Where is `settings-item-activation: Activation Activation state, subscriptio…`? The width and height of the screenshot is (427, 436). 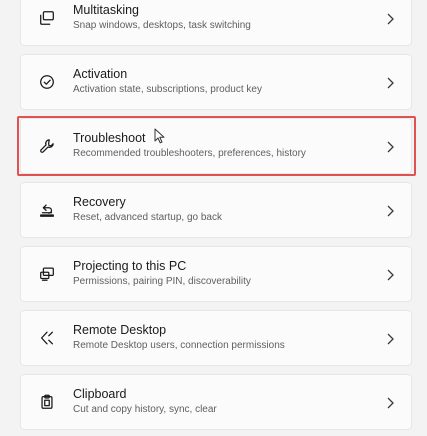 settings-item-activation: Activation Activation state, subscriptio… is located at coordinates (216, 82).